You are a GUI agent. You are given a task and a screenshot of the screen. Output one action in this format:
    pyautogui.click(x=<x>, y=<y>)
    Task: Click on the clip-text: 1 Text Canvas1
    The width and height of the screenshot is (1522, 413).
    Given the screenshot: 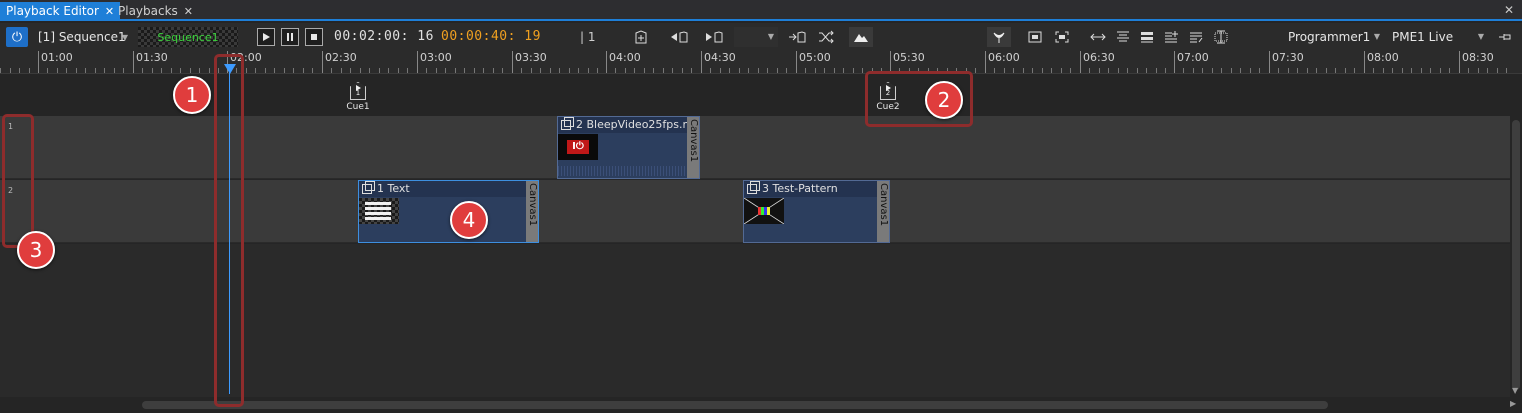 What is the action you would take?
    pyautogui.click(x=448, y=211)
    